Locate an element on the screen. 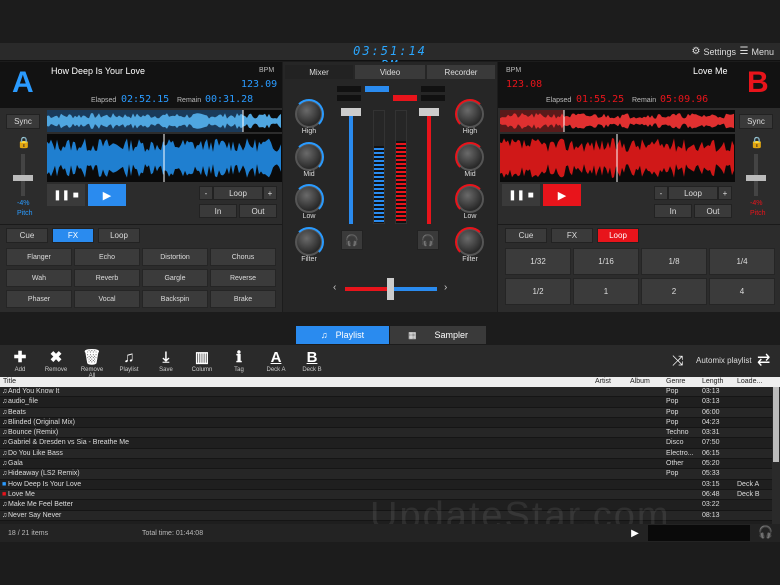 The width and height of the screenshot is (780, 585). deck-a-fx-pad: Chorus is located at coordinates (243, 257).